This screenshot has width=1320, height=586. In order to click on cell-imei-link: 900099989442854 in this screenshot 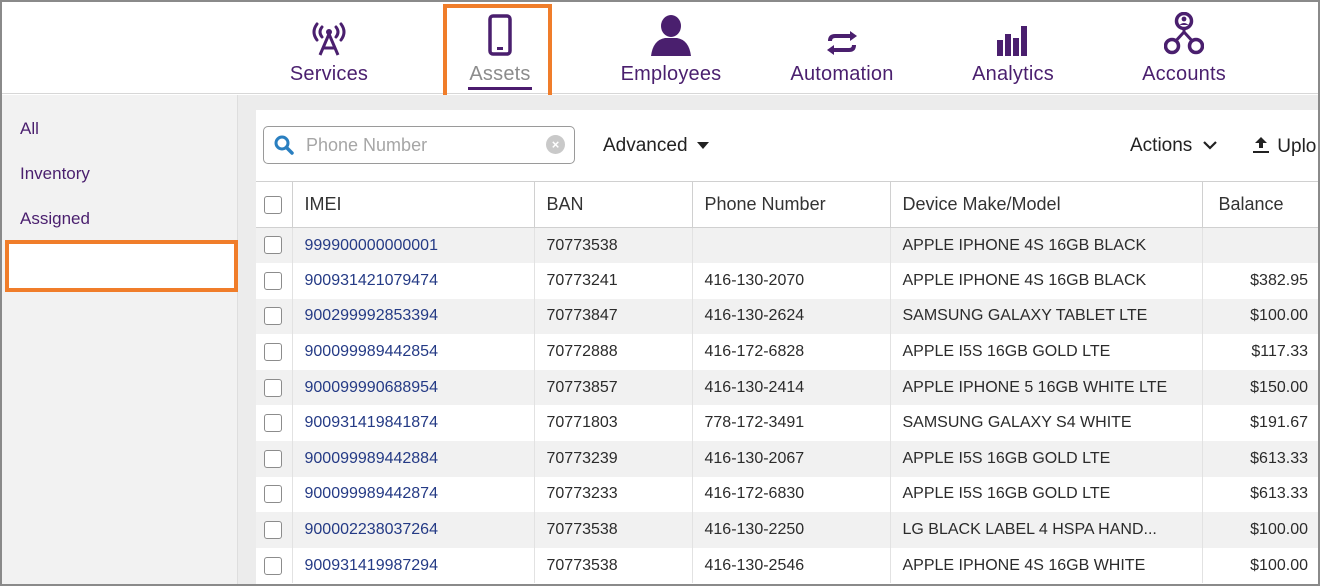, I will do `click(413, 352)`.